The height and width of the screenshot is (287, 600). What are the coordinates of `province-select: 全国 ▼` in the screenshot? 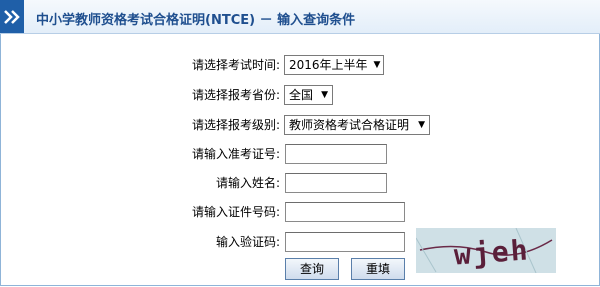 It's located at (308, 95).